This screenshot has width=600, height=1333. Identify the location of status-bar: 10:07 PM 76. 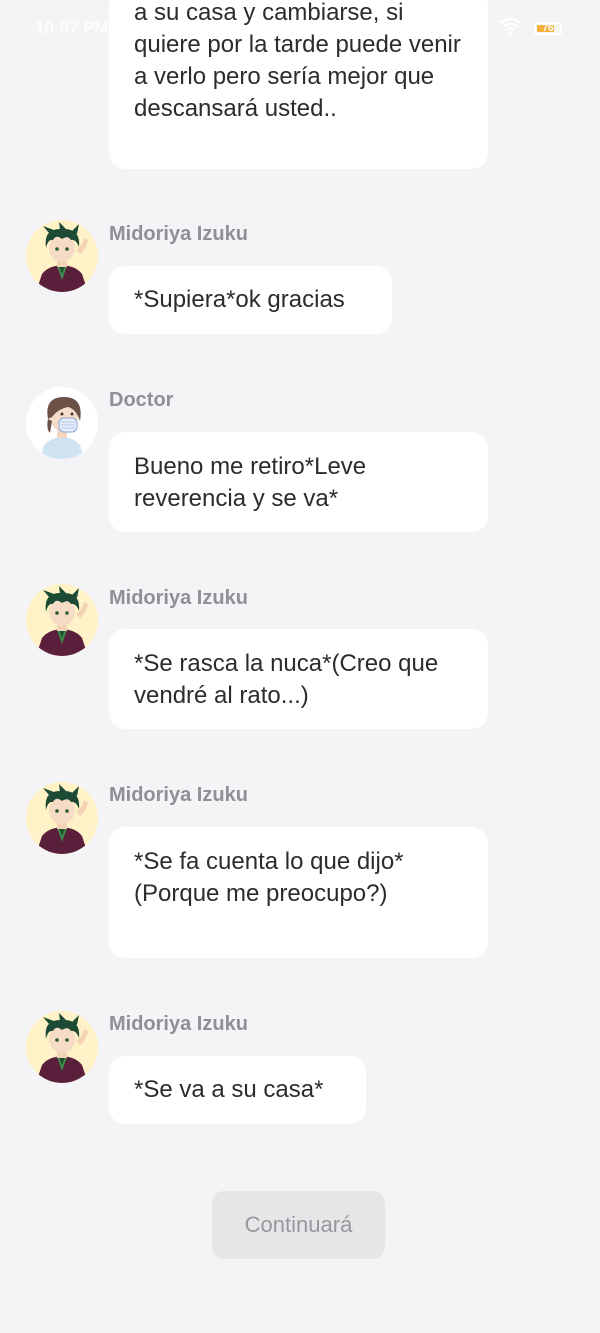
(300, 29).